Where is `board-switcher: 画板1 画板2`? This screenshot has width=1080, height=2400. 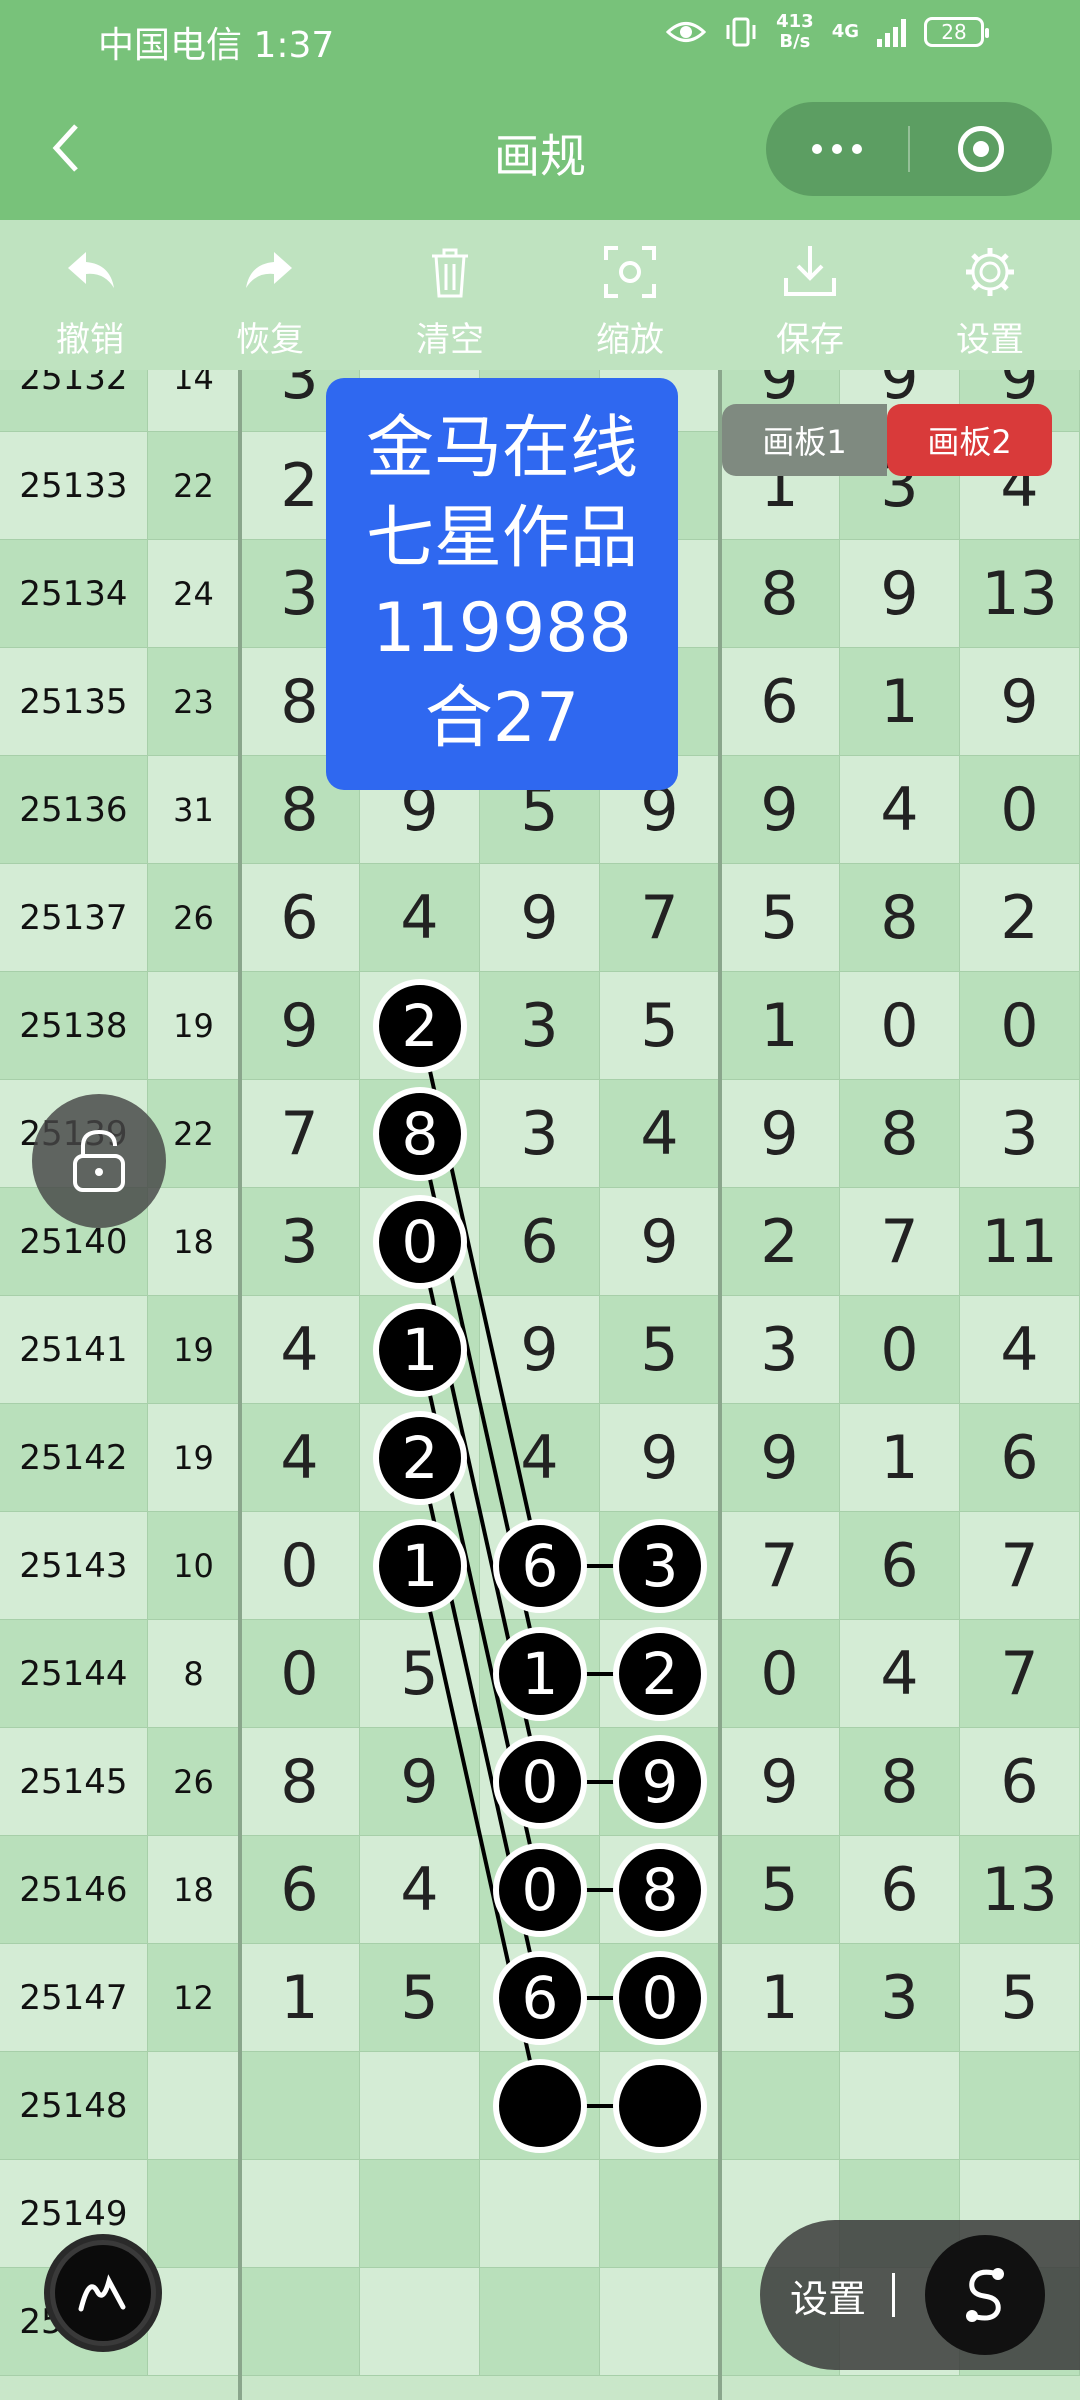 board-switcher: 画板1 画板2 is located at coordinates (887, 440).